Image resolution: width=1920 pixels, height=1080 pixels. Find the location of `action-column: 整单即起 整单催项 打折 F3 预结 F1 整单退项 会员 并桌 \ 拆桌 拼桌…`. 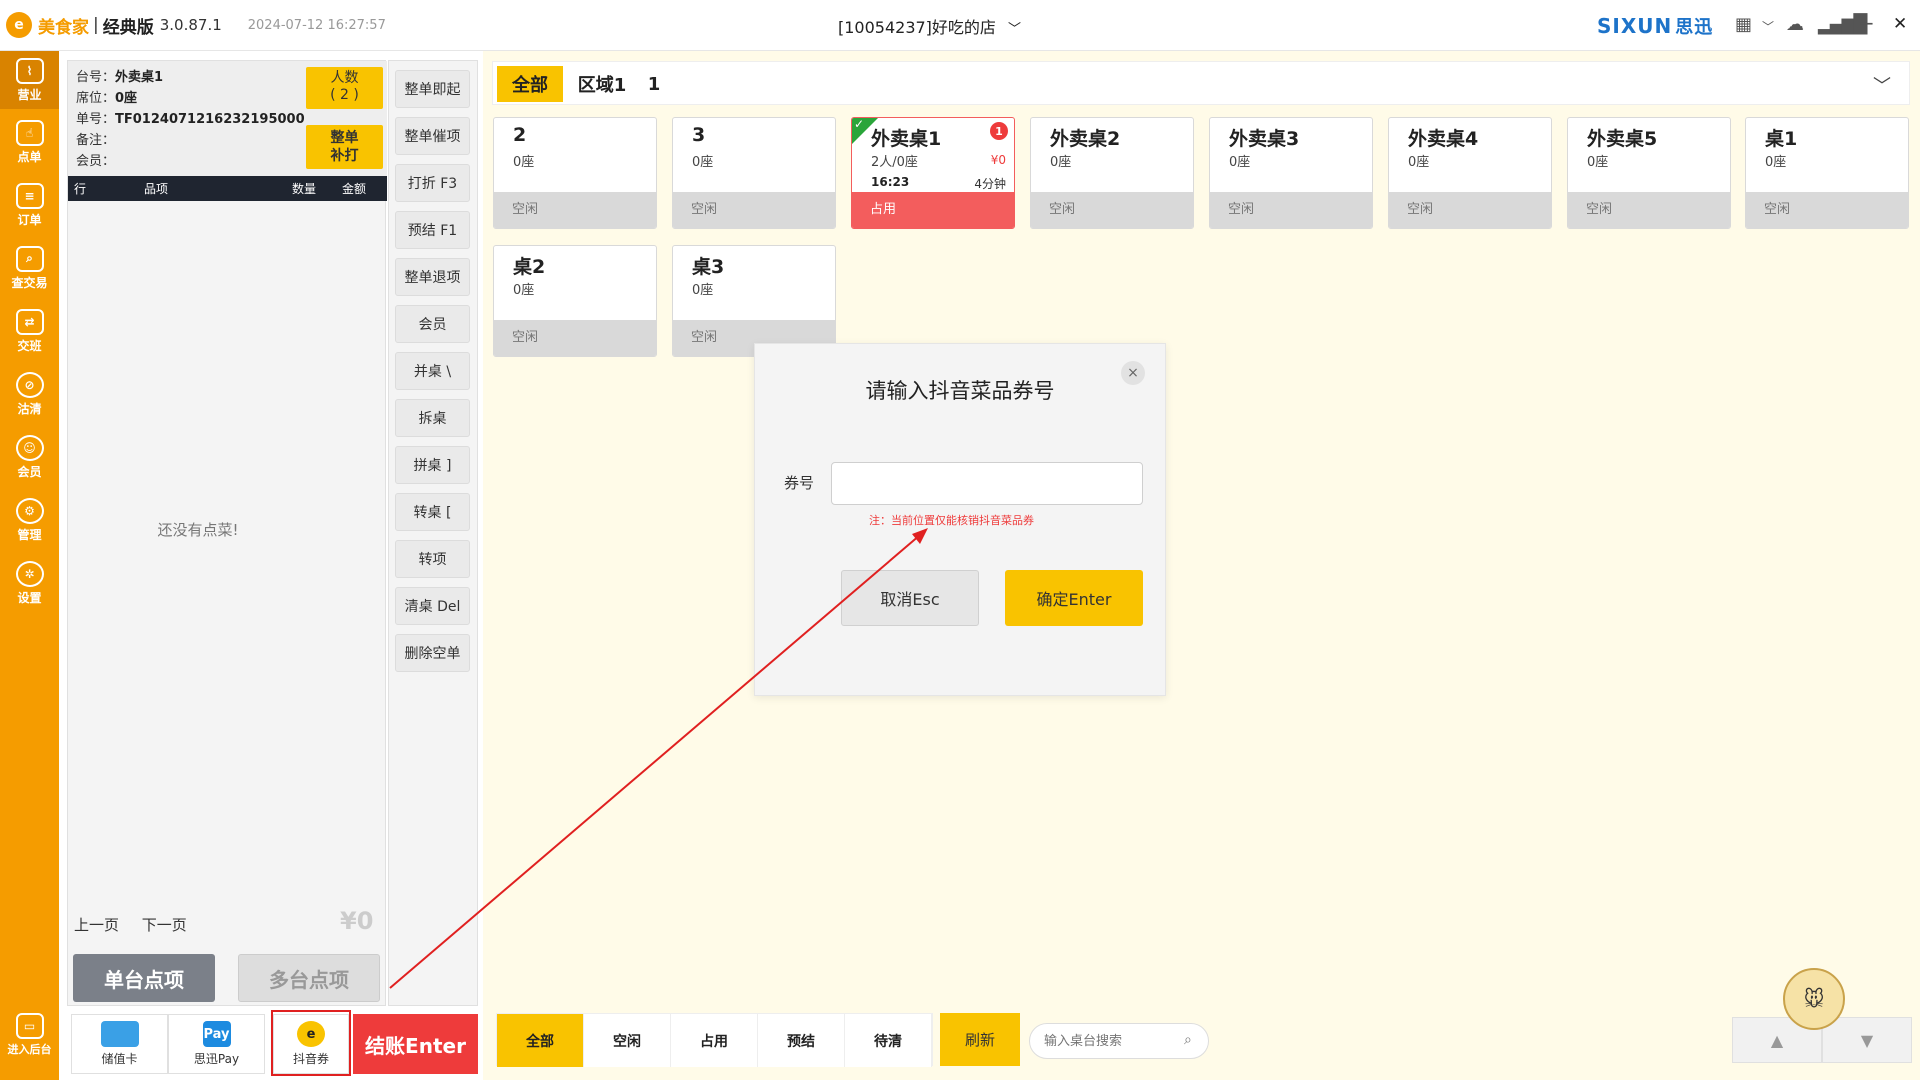

action-column: 整单即起 整单催项 打折 F3 预结 F1 整单退项 会员 并桌 \ 拆桌 拼桌… is located at coordinates (433, 533).